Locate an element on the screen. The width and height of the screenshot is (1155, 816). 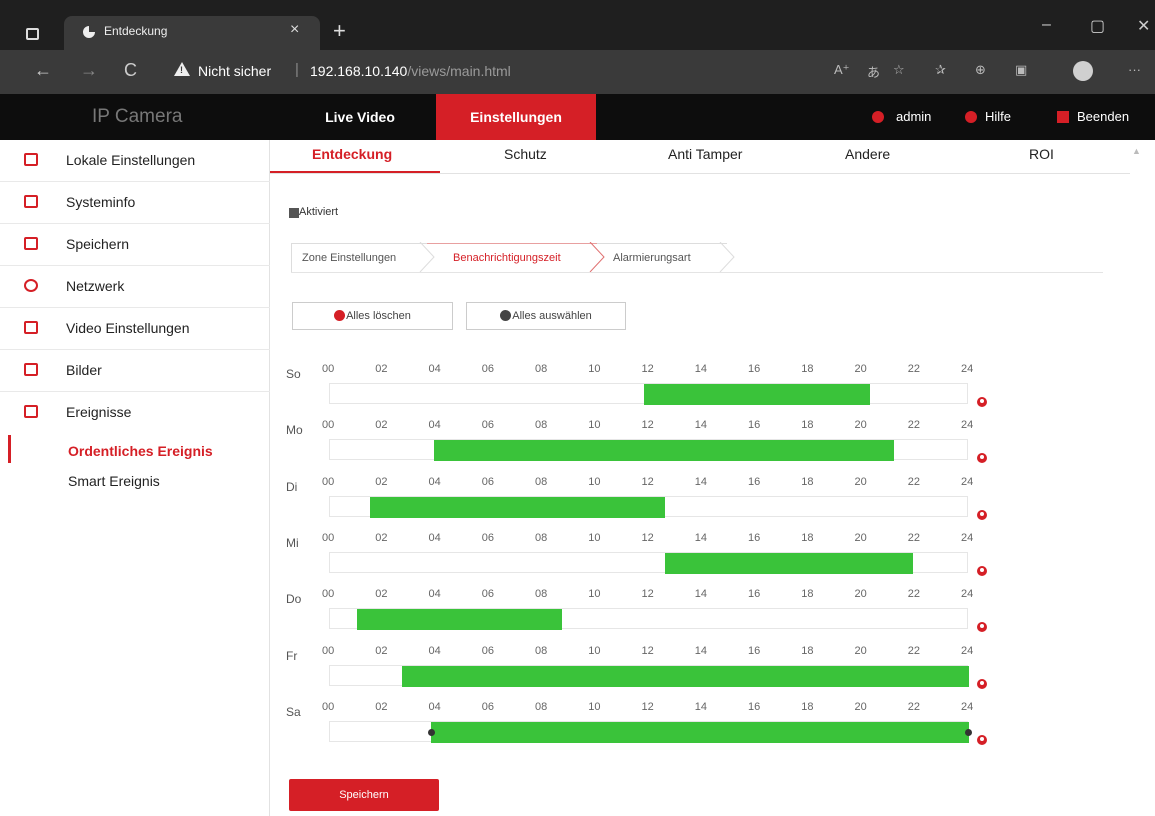
day-label: Do is located at coordinates (294, 599).